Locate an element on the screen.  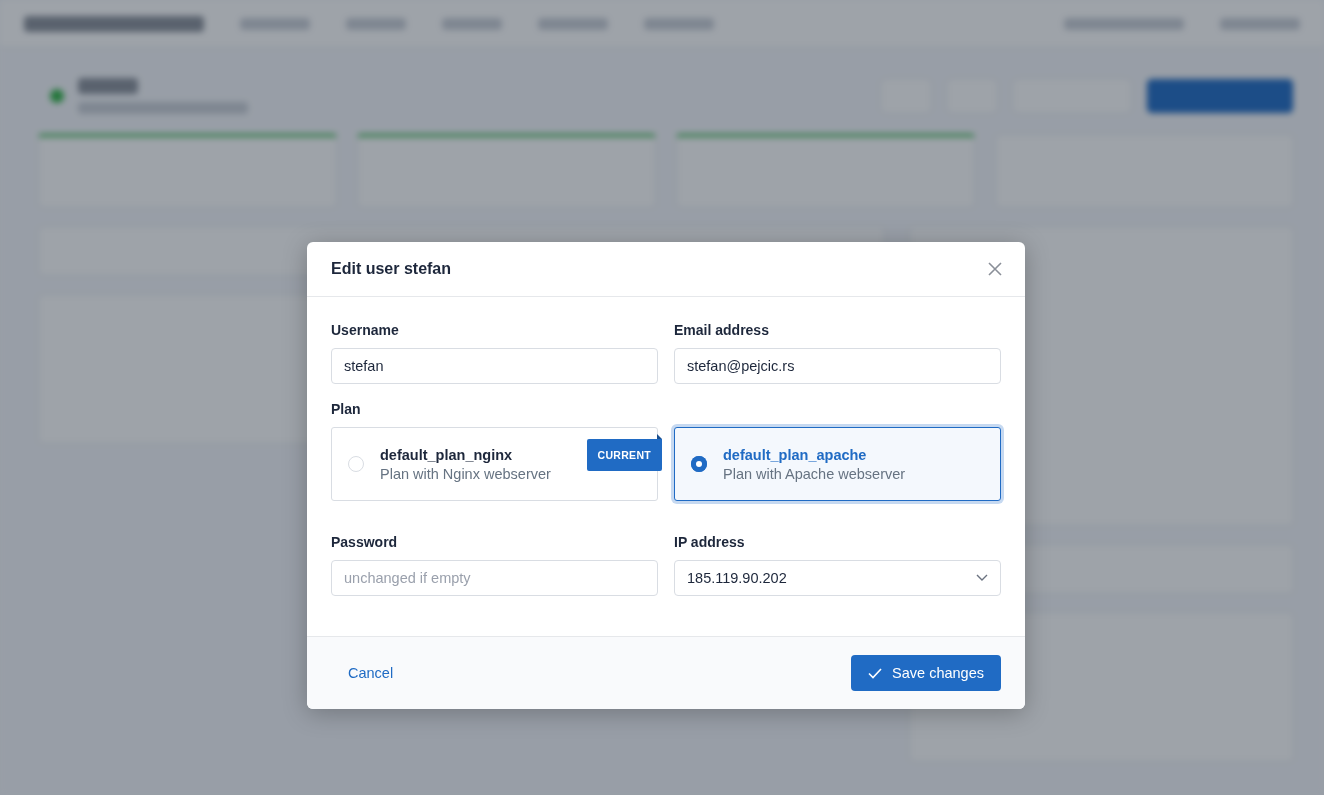
close-button is located at coordinates (995, 269).